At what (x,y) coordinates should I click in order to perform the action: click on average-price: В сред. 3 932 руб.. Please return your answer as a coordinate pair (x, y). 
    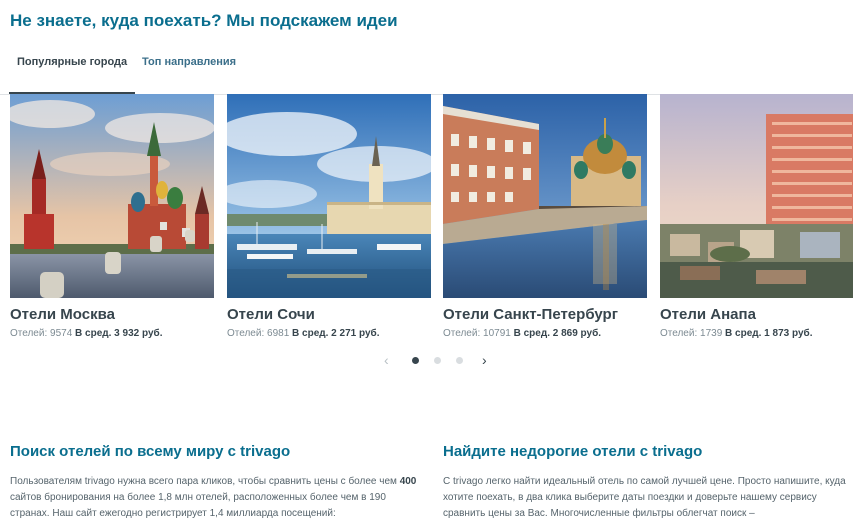
    Looking at the image, I should click on (119, 333).